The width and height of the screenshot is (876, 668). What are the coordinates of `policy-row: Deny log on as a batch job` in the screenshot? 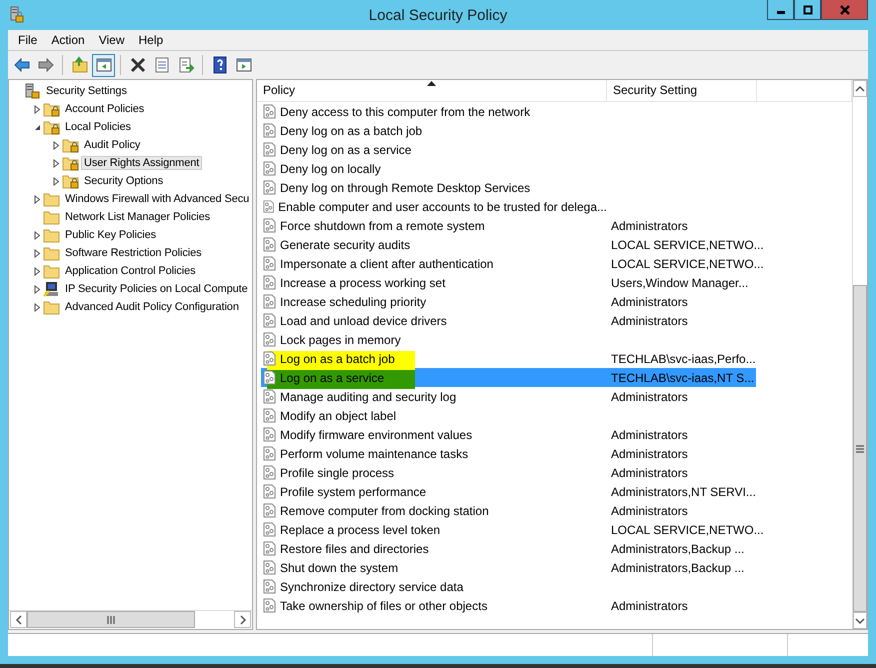 It's located at (508, 130).